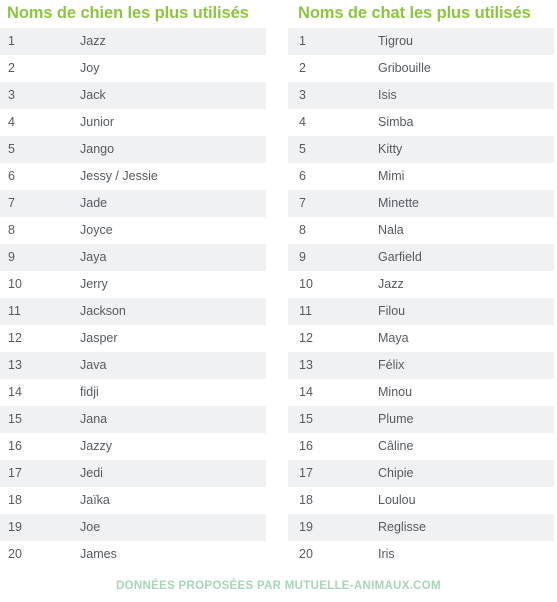 This screenshot has width=557, height=602. Describe the element at coordinates (133, 122) in the screenshot. I see `table-row: 4 Junior` at that location.